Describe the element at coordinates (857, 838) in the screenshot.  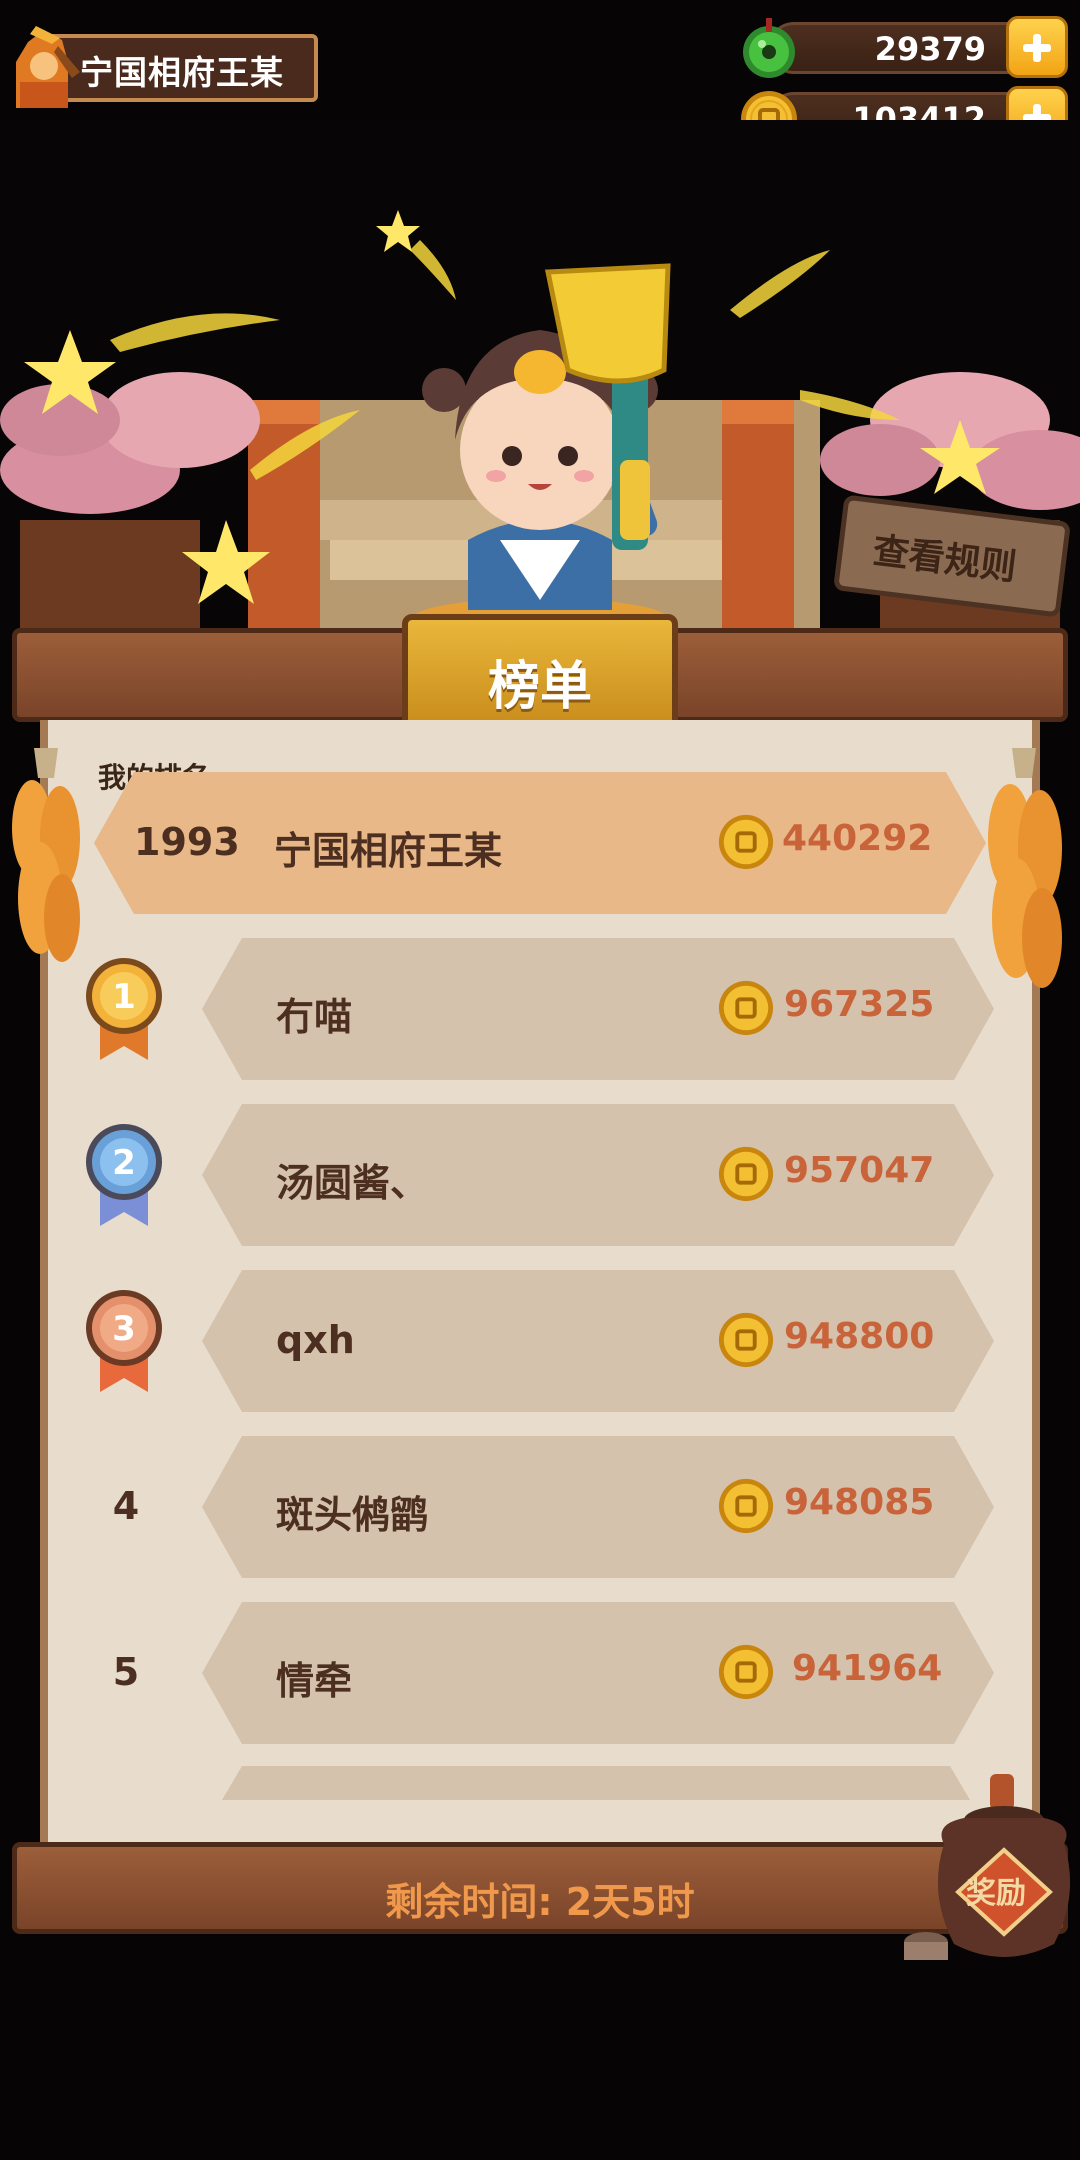
I see `my-score: 440292` at that location.